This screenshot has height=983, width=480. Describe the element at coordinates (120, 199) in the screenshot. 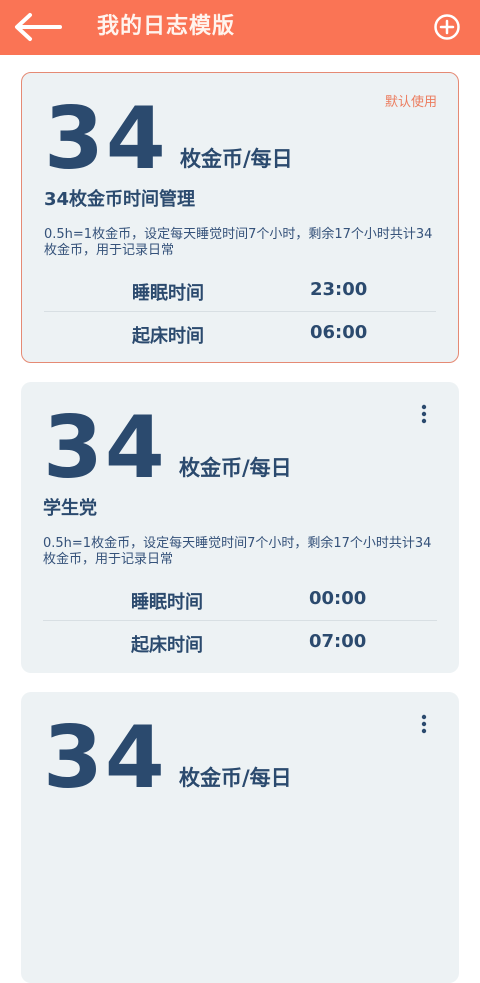

I see `template-name: 34枚金币时间管理` at that location.